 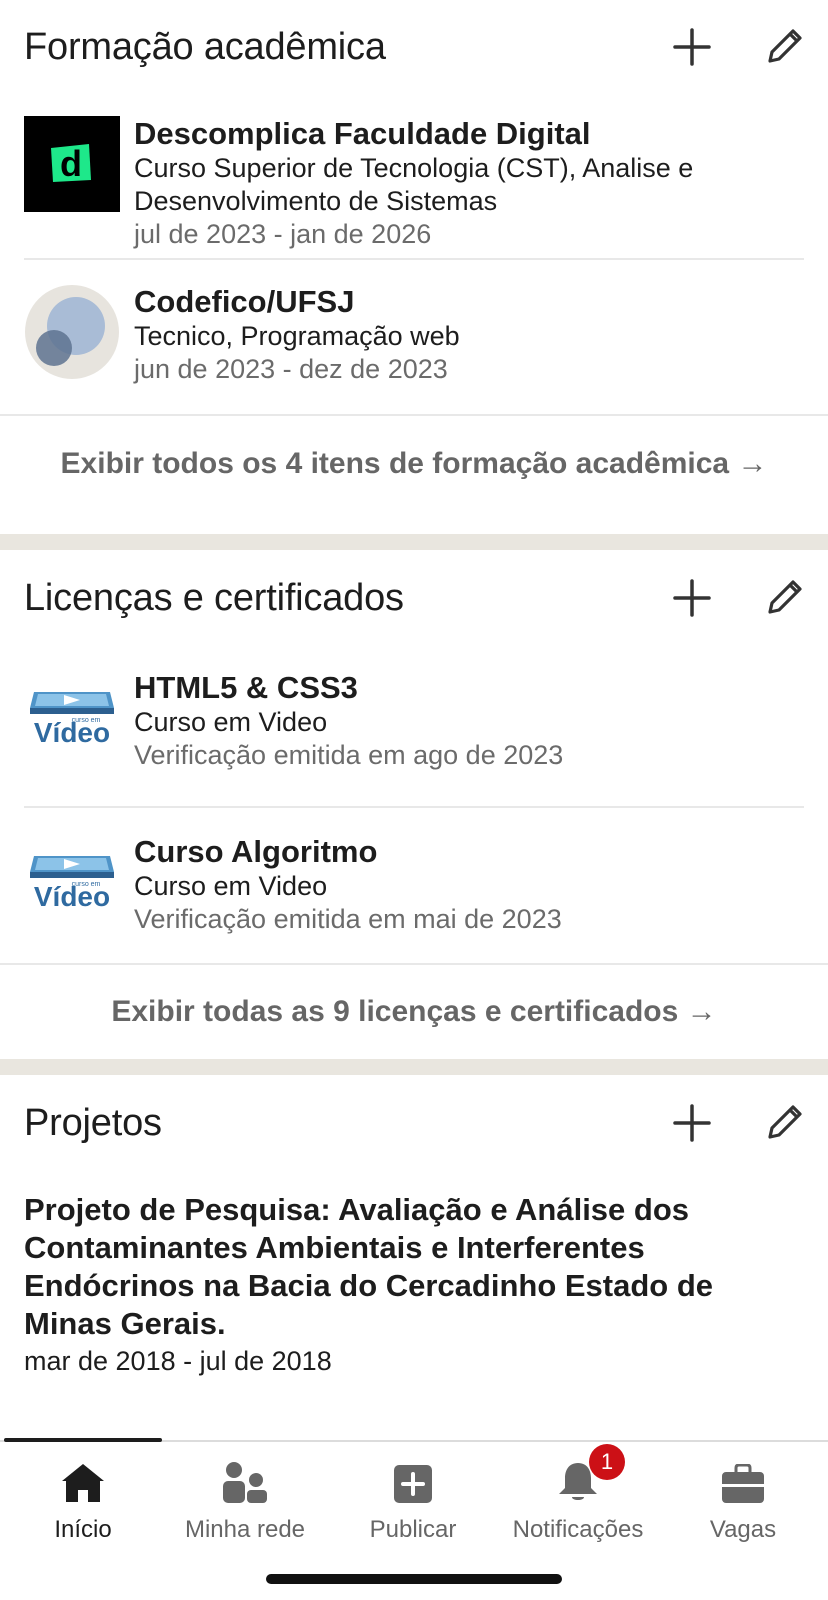 I want to click on issue-date: Verificação emitida em ago de 2023, so click(x=349, y=755).